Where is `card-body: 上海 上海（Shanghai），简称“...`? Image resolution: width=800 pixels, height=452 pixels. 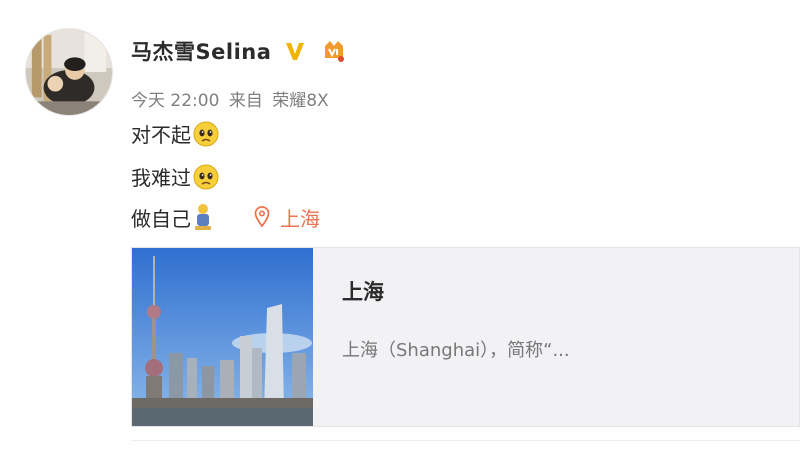 card-body: 上海 上海（Shanghai），简称“... is located at coordinates (441, 337).